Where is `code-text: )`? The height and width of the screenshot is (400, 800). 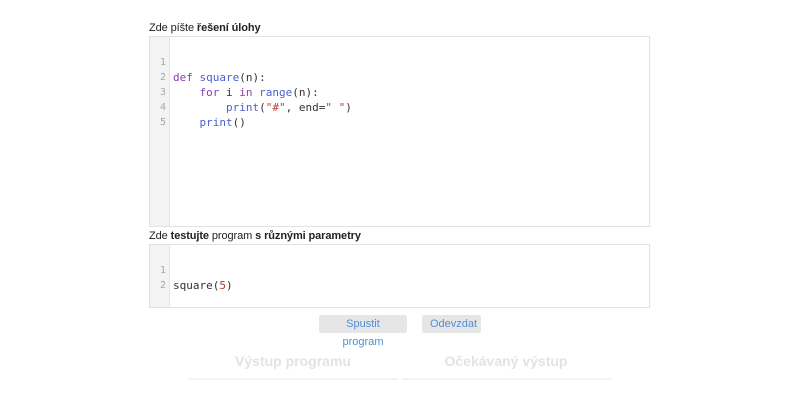
code-text: ) is located at coordinates (229, 285).